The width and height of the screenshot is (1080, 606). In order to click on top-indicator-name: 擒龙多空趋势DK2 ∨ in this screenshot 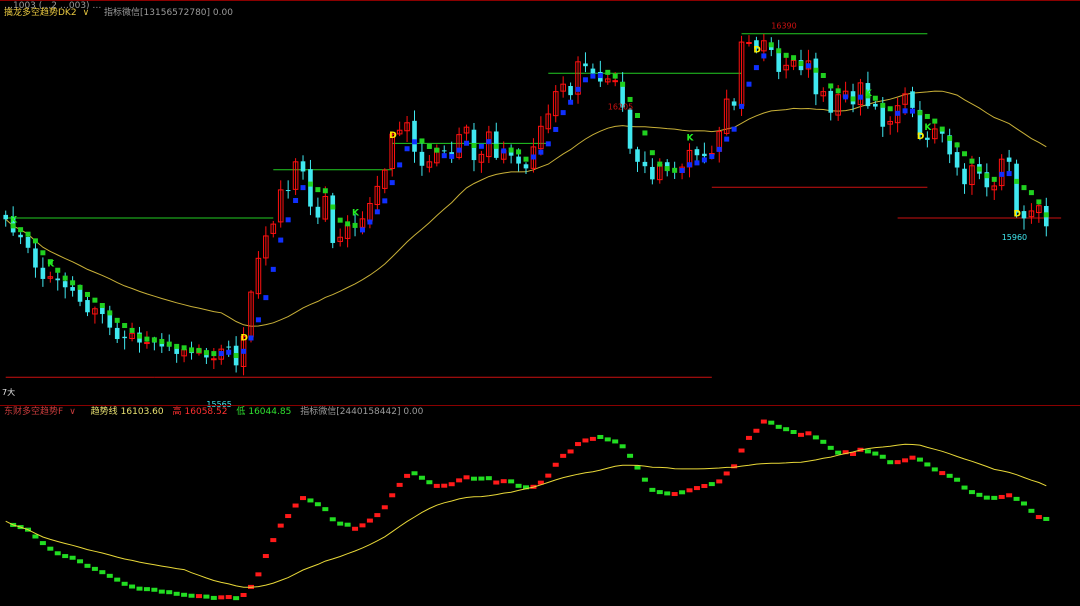, I will do `click(49, 13)`.